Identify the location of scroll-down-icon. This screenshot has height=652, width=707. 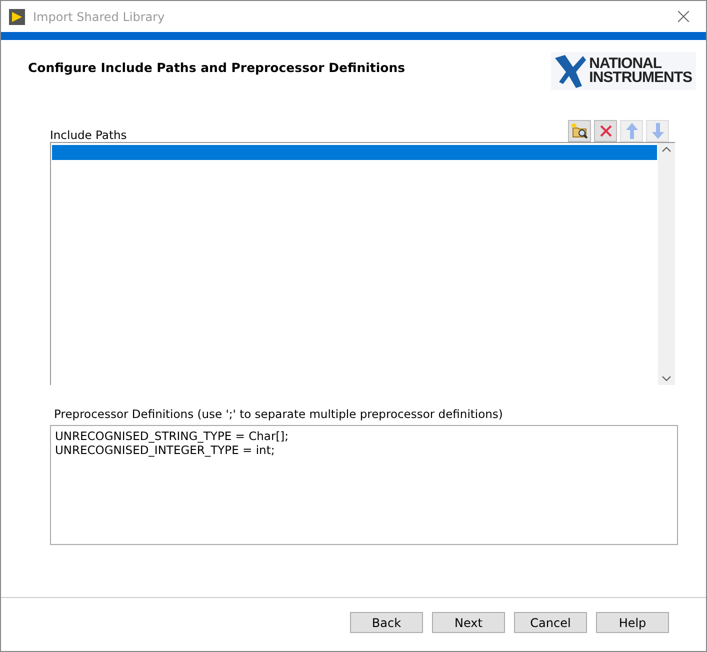
(666, 378).